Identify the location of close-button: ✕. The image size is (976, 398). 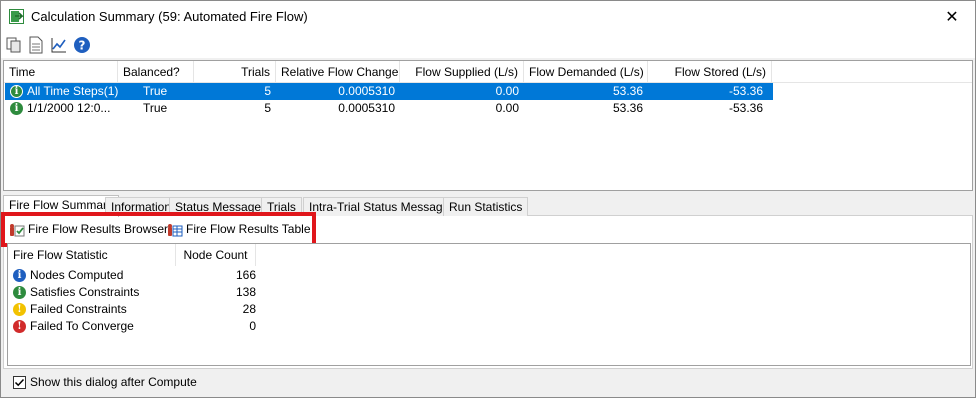
(952, 16).